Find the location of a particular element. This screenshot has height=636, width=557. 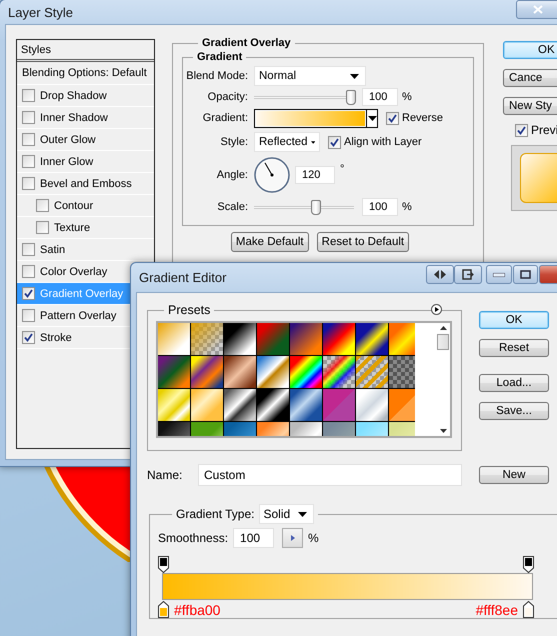

field-label: Scale: is located at coordinates (232, 207).